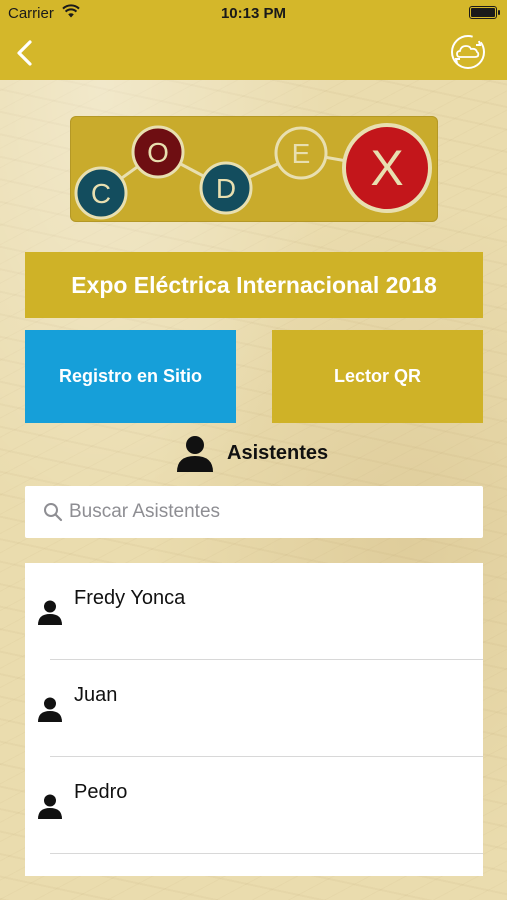 This screenshot has width=507, height=900. Describe the element at coordinates (254, 708) in the screenshot. I see `list-item: Juan` at that location.